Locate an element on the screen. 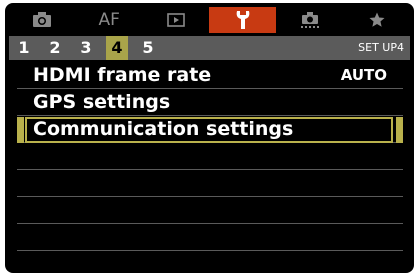 The width and height of the screenshot is (420, 279). page-tab-bar: 1 2 3 4 5 SET UP4 is located at coordinates (209, 48).